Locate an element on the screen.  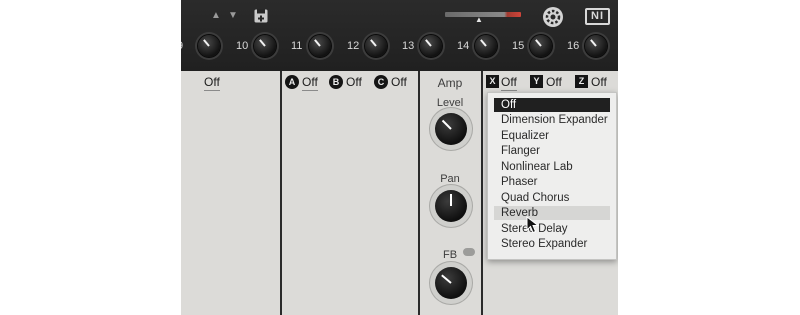
channel-16-knob is located at coordinates (596, 46).